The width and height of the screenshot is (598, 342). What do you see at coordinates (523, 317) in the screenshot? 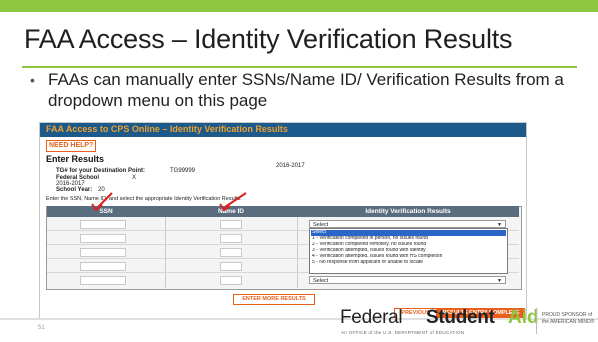
I see `fsa-logo-aid: Aid` at bounding box center [523, 317].